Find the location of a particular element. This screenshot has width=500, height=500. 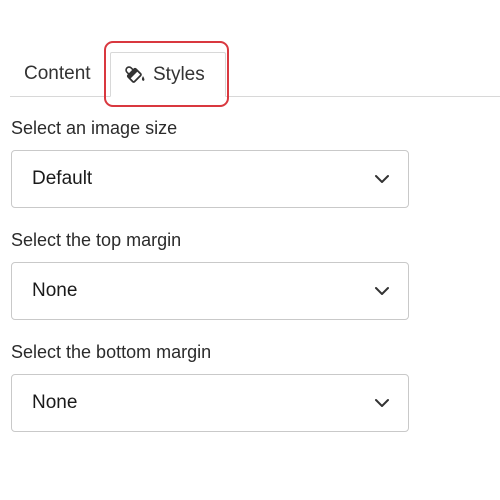

tab-content-label: Content is located at coordinates (57, 73).